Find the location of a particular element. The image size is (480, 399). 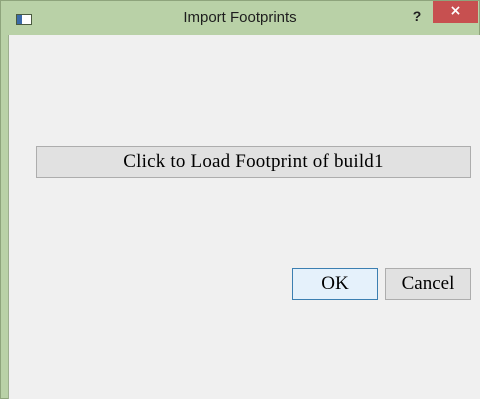

close-icon: × is located at coordinates (455, 12).